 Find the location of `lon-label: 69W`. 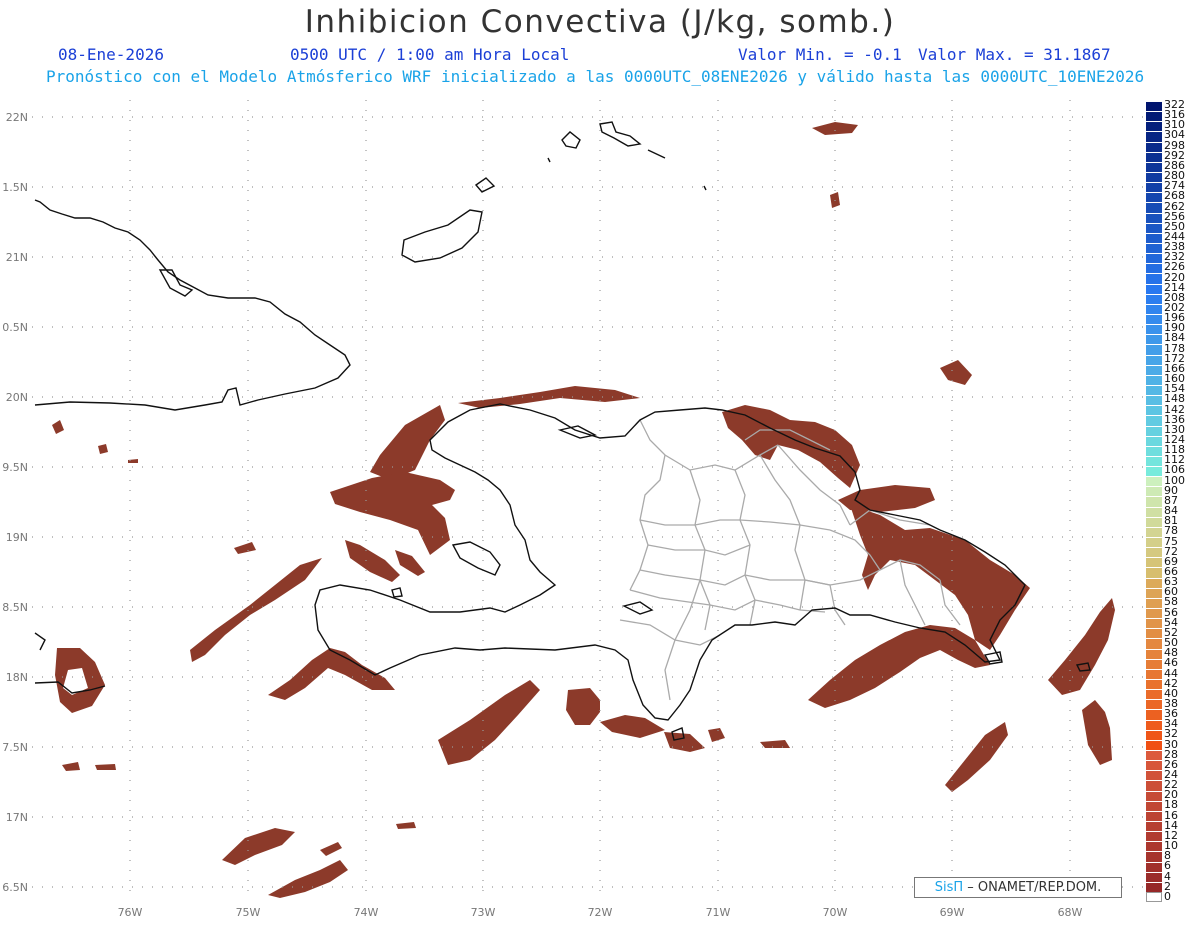

lon-label: 69W is located at coordinates (952, 912).